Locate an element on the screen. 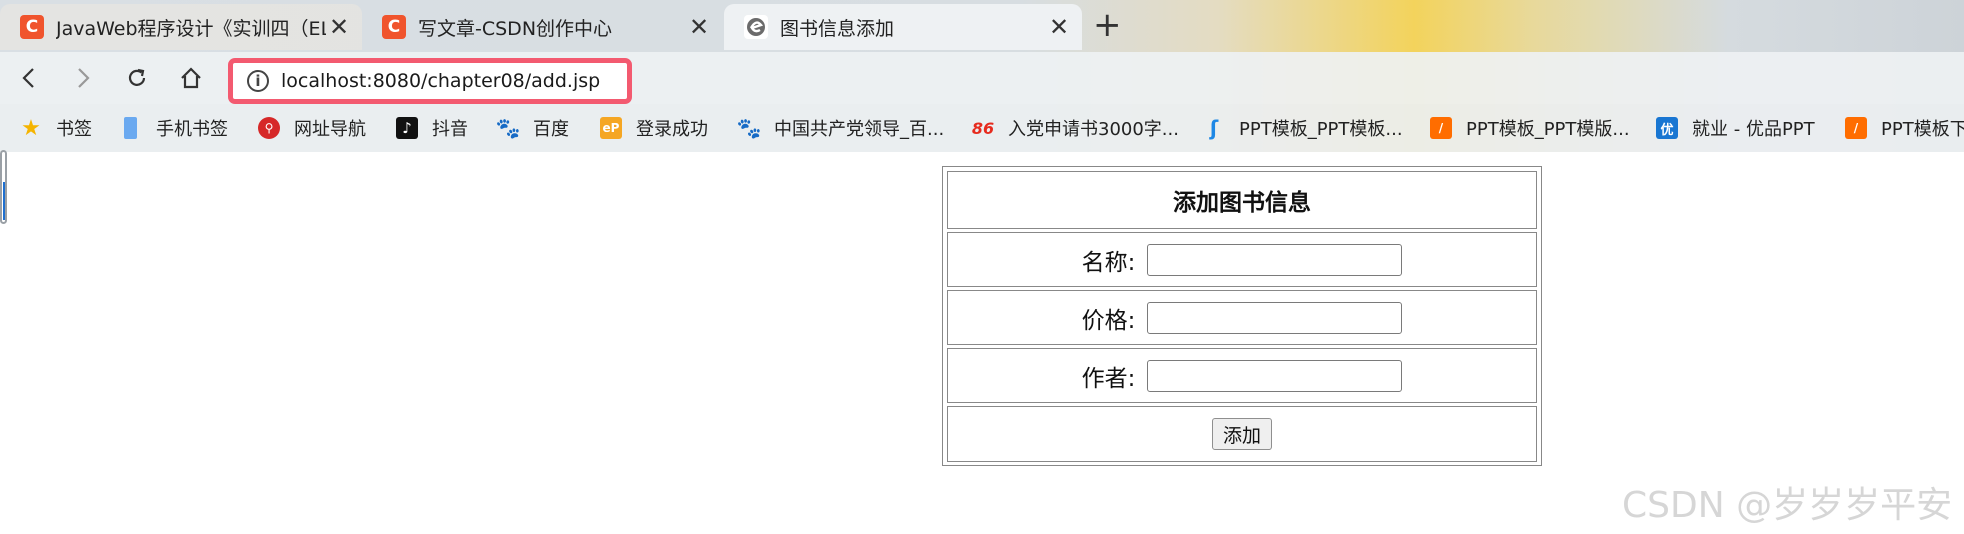 The image size is (1964, 534). 86-icon: 86 is located at coordinates (983, 128).